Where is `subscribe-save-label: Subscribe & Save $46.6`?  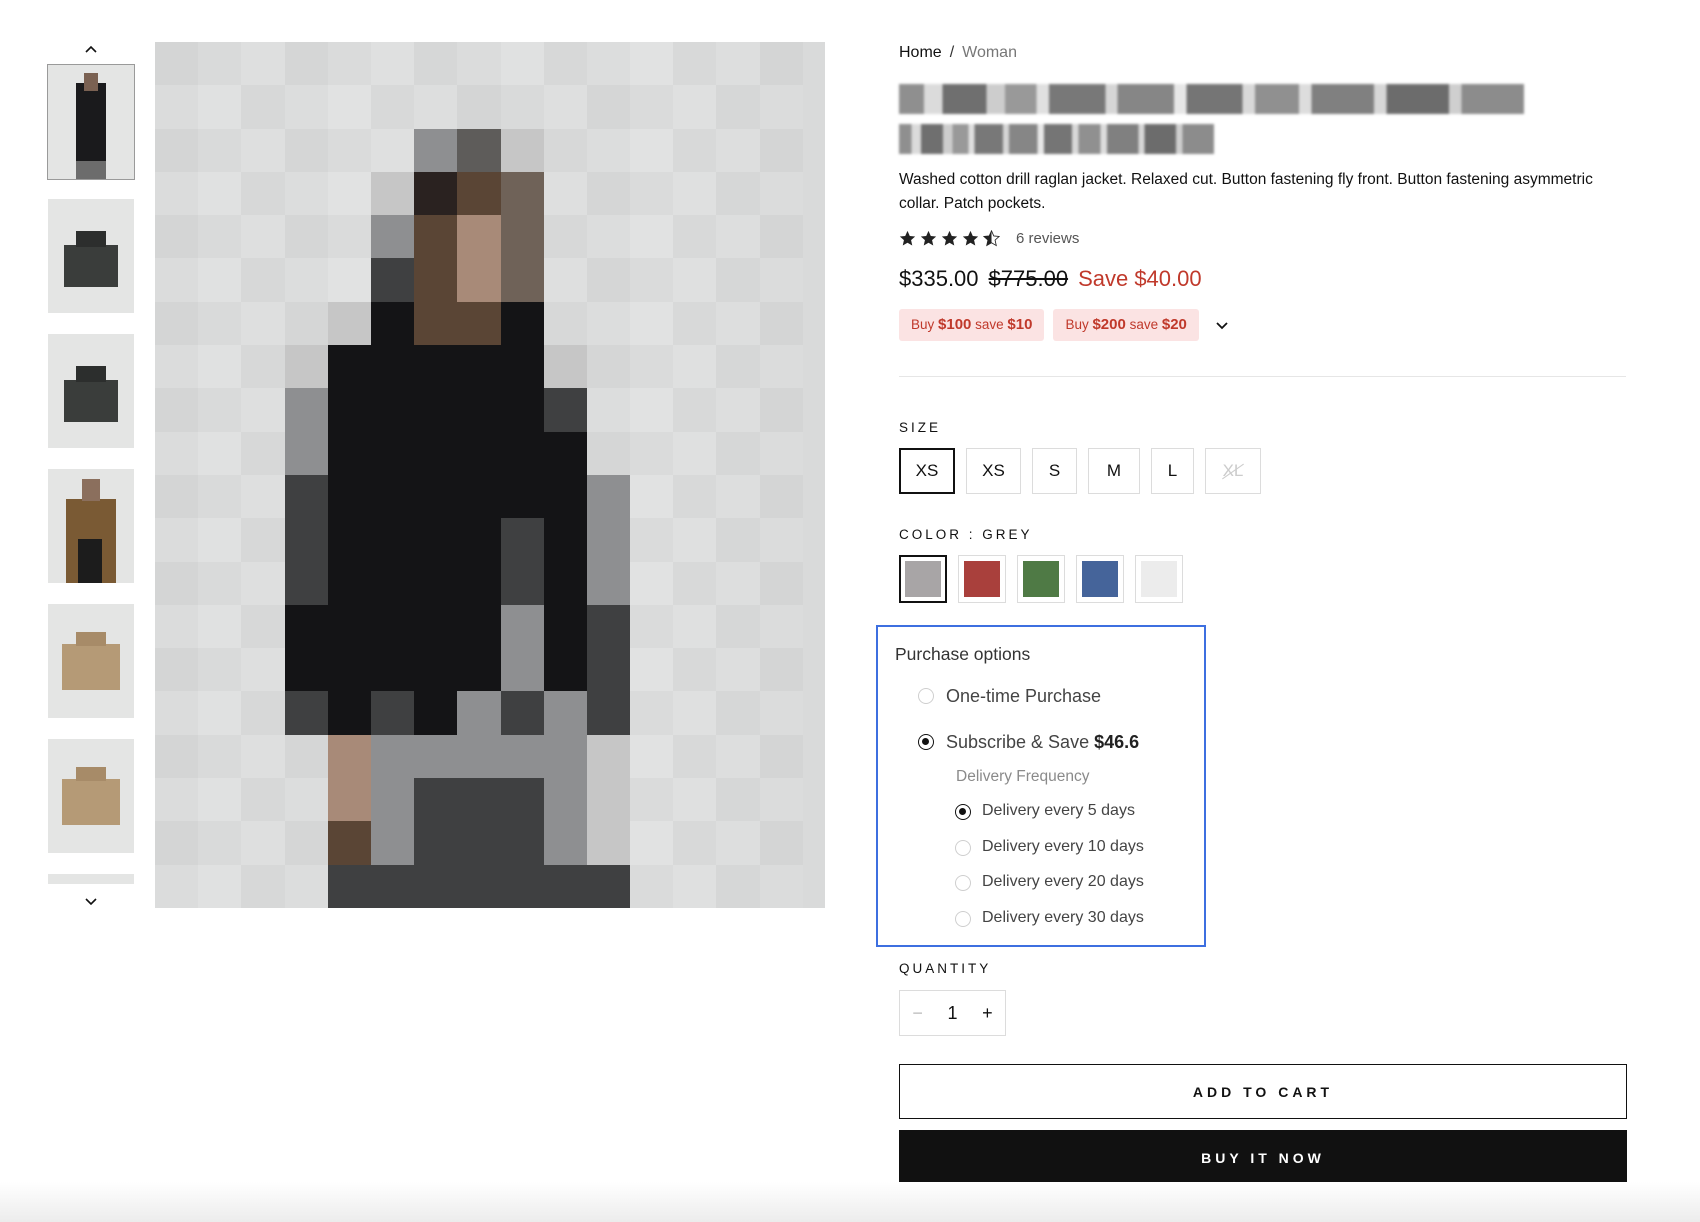 subscribe-save-label: Subscribe & Save $46.6 is located at coordinates (1042, 742).